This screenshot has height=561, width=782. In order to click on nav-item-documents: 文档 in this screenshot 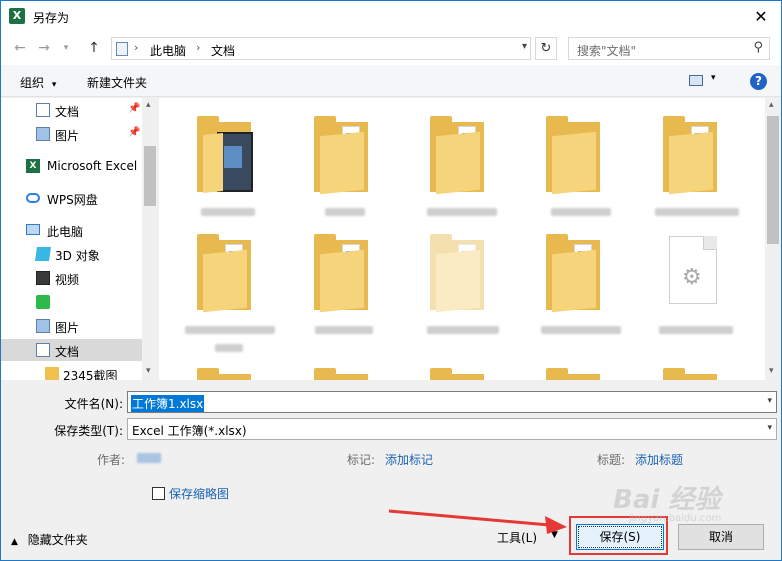, I will do `click(71, 350)`.